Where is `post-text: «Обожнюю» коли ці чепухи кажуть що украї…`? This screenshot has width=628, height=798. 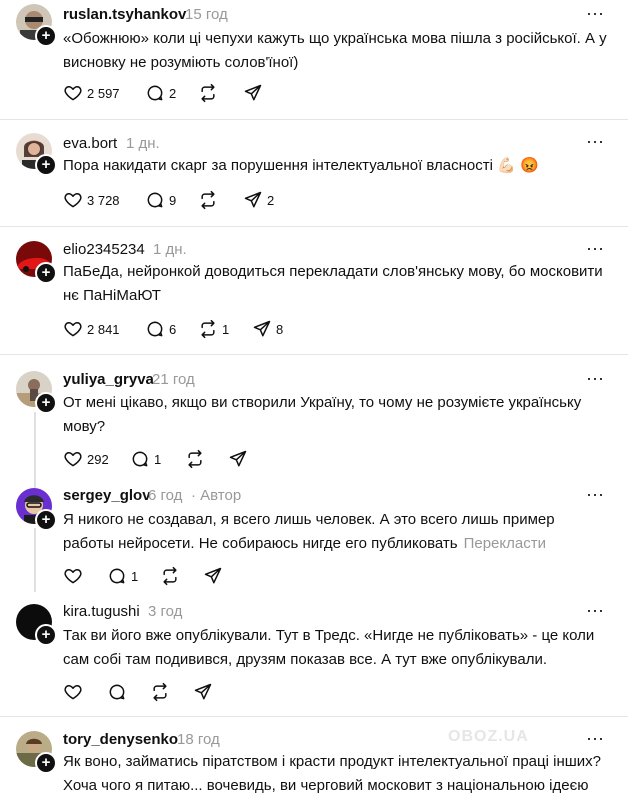
post-text: «Обожнюю» коли ці чепухи кажуть що украї… is located at coordinates (335, 50).